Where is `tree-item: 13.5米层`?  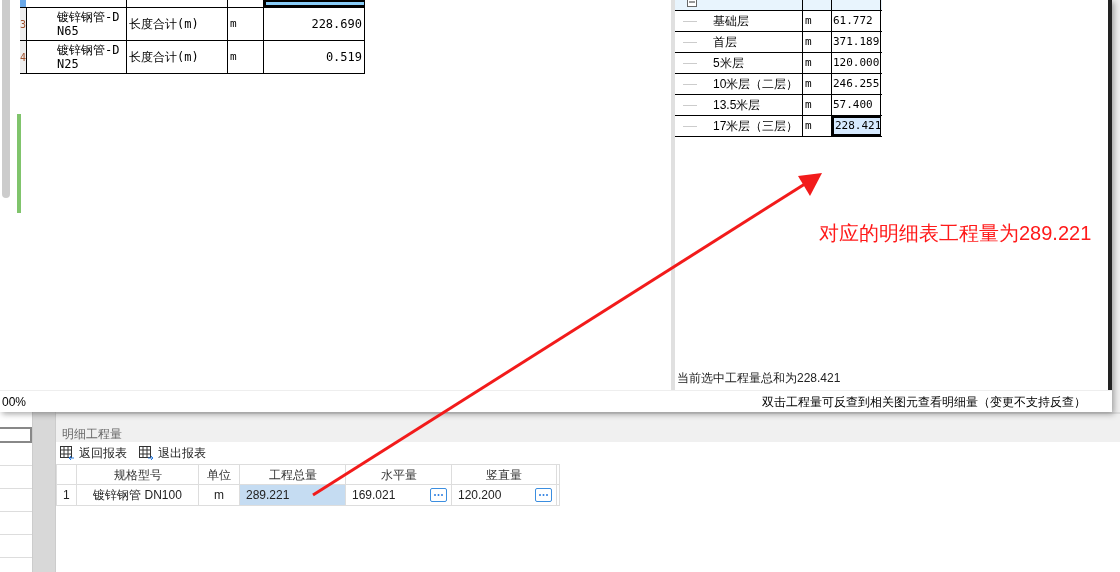
tree-item: 13.5米层 is located at coordinates (737, 105).